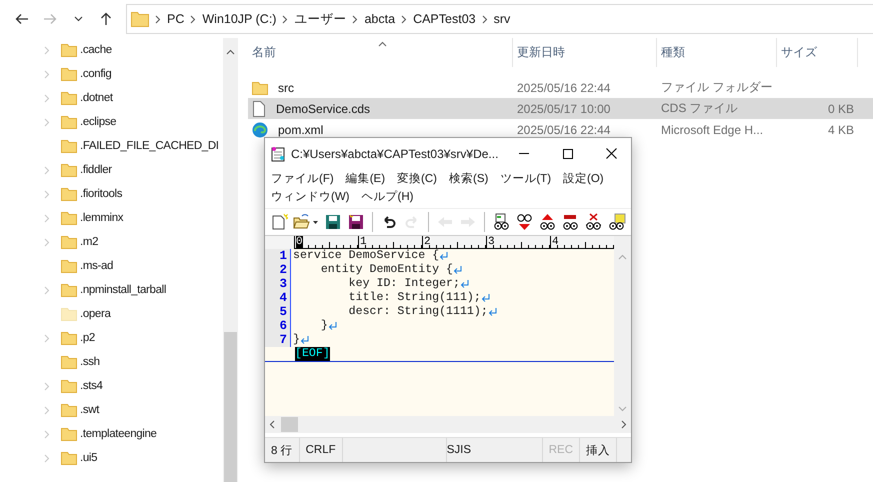 The image size is (873, 482). I want to click on new-file-icon, so click(279, 222).